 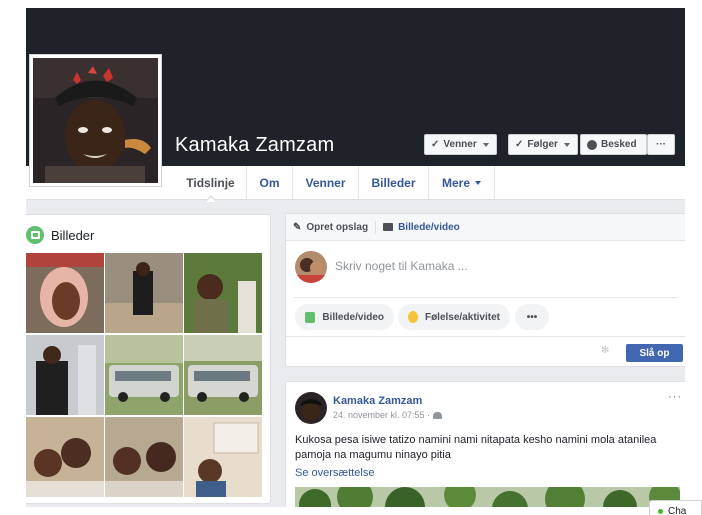 I want to click on more-options-label: ···, so click(x=661, y=144).